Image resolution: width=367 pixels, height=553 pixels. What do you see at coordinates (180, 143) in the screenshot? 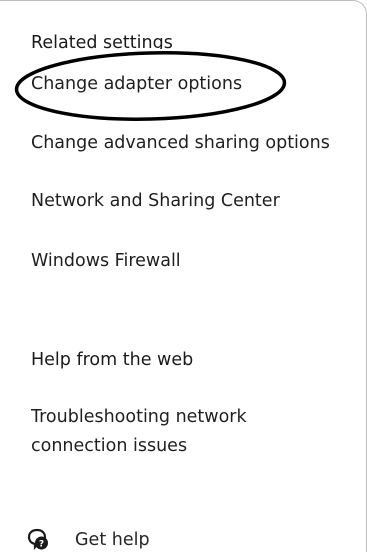
I see `change-advanced-sharing-options-link: Change advanced sharing options` at bounding box center [180, 143].